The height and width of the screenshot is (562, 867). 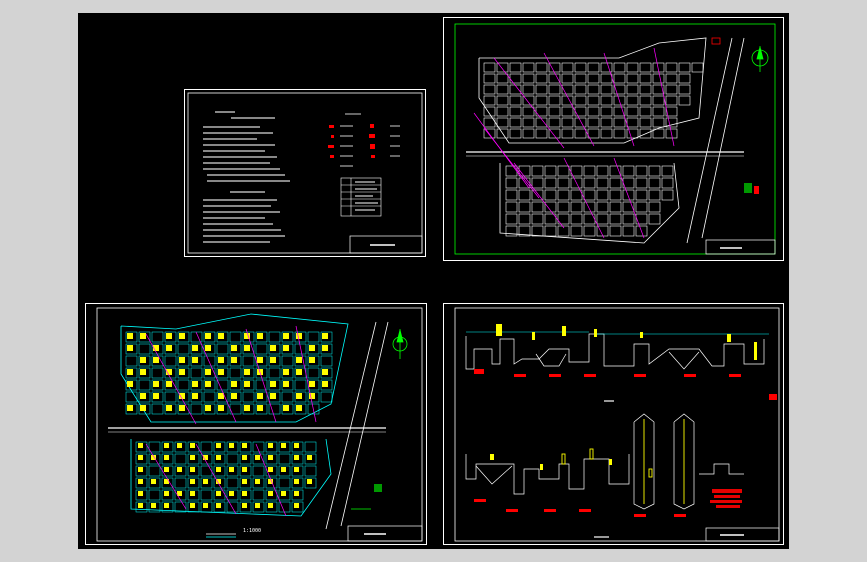 I want to click on notes-drawing, so click(x=305, y=173).